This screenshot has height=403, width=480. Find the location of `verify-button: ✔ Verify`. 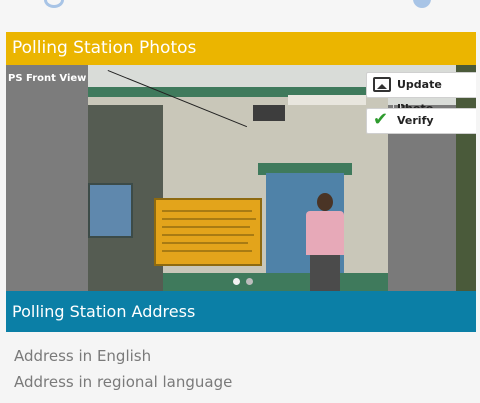

verify-button: ✔ Verify is located at coordinates (421, 121).